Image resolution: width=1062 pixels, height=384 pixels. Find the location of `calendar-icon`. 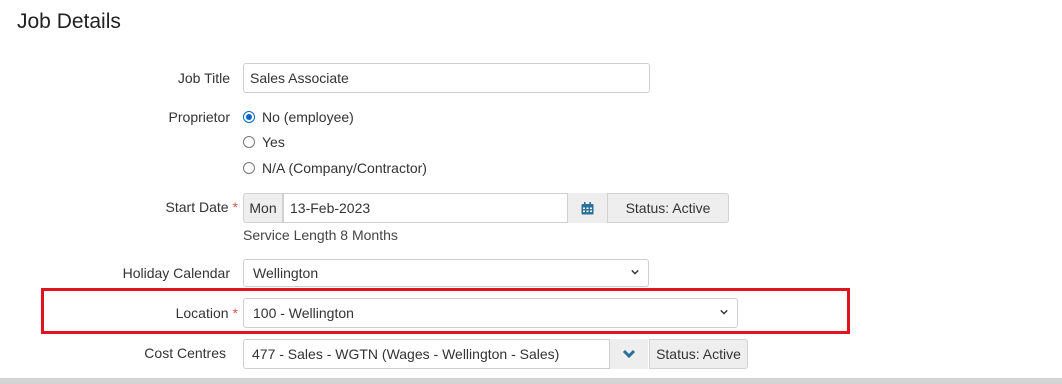

calendar-icon is located at coordinates (587, 207).